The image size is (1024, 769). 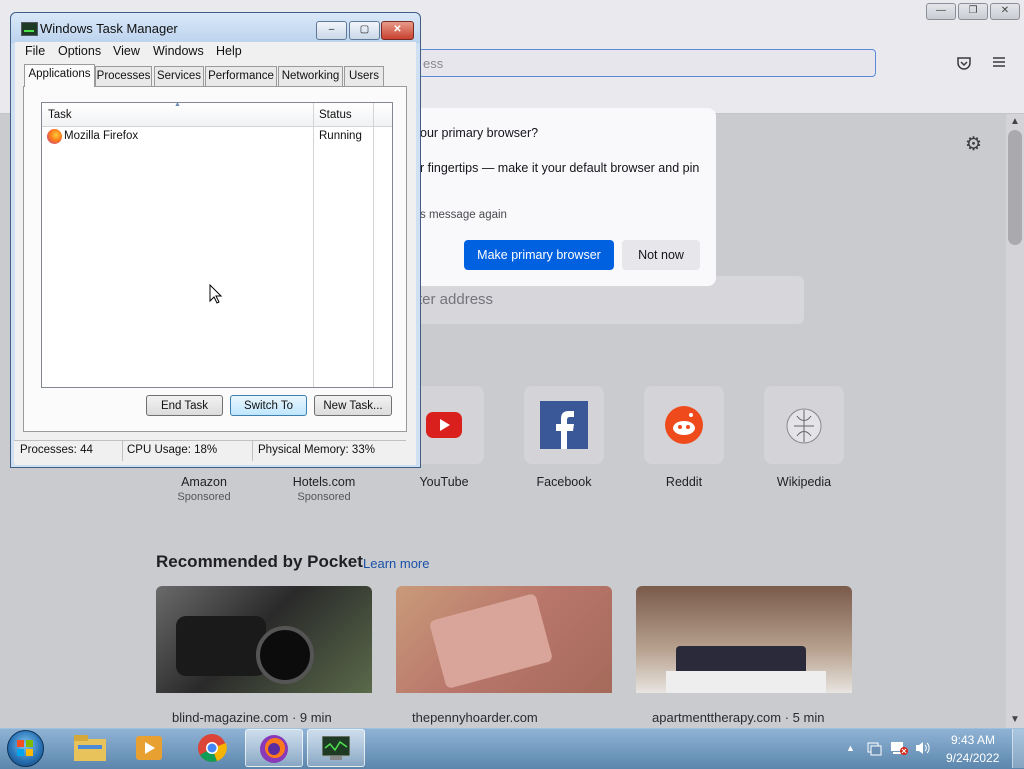 I want to click on menu-view: View, so click(x=126, y=51).